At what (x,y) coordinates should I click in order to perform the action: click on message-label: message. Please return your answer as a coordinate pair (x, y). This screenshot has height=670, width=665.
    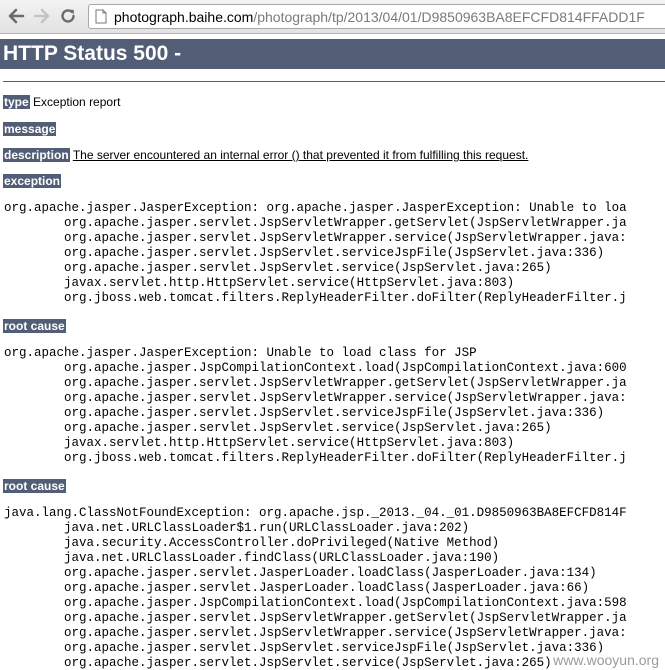
    Looking at the image, I should click on (30, 129).